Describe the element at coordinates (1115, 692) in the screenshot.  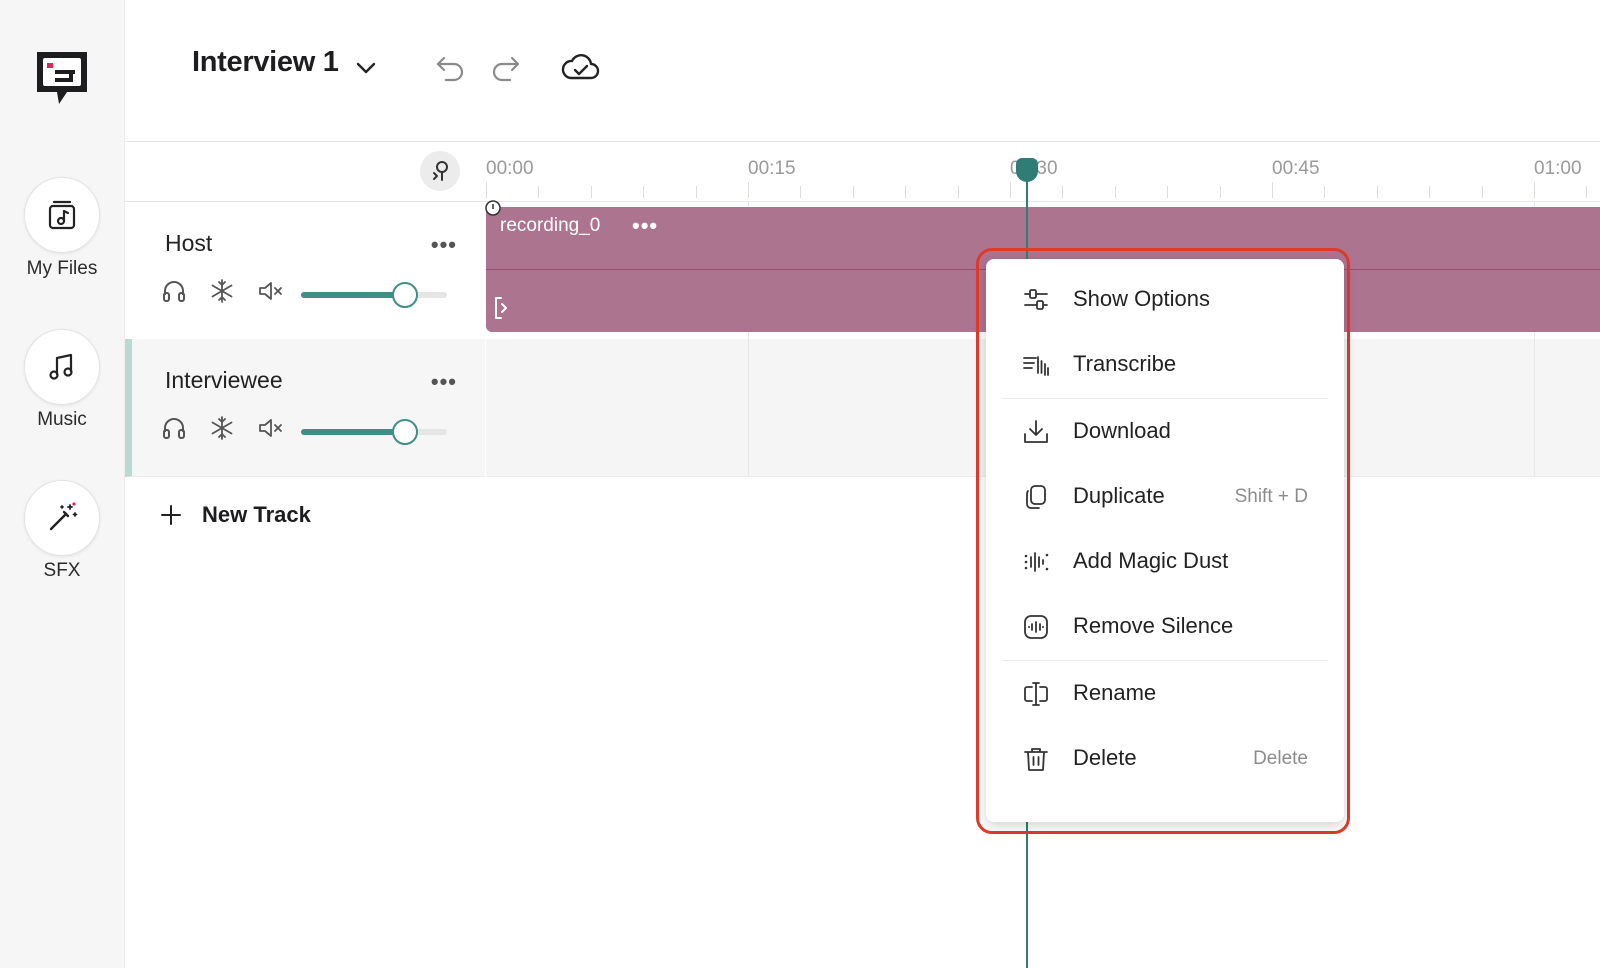
I see `menu-item-label: Rename` at that location.